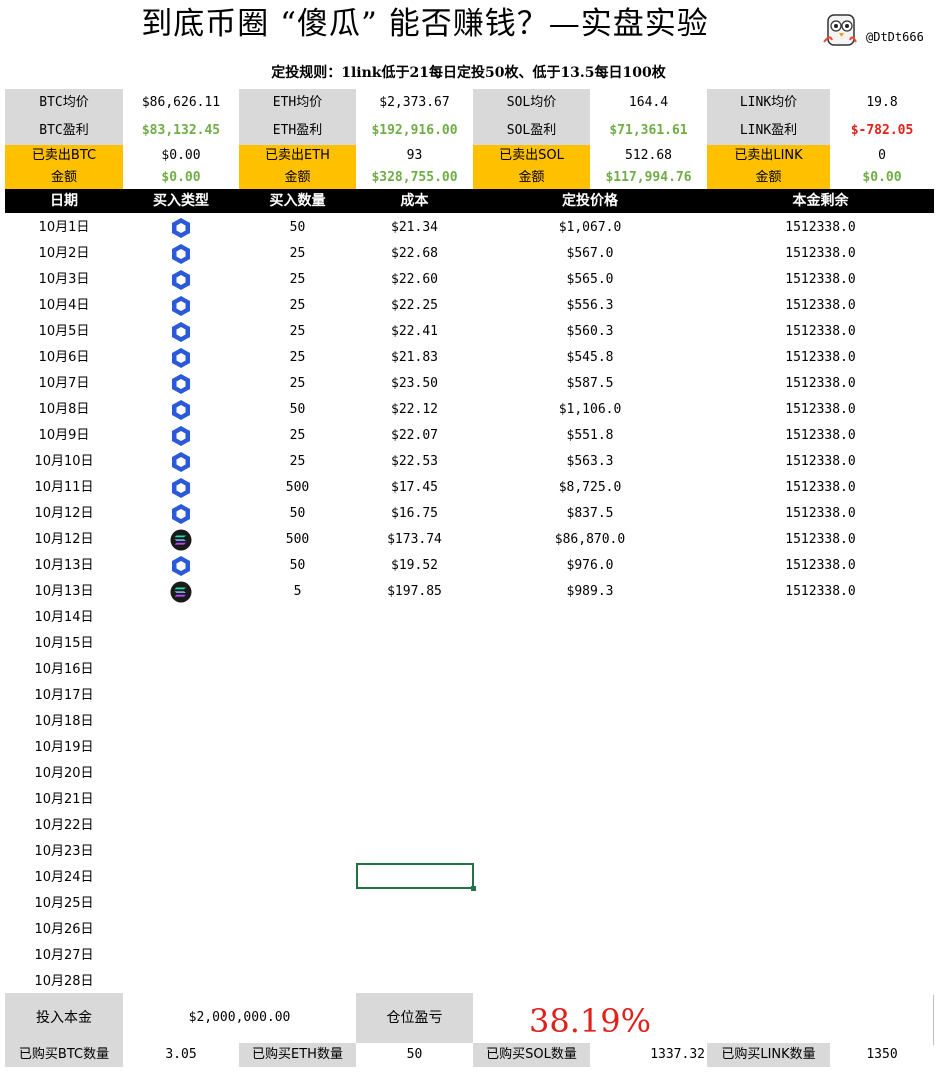 The height and width of the screenshot is (1074, 937). I want to click on row-price: $565.0, so click(590, 280).